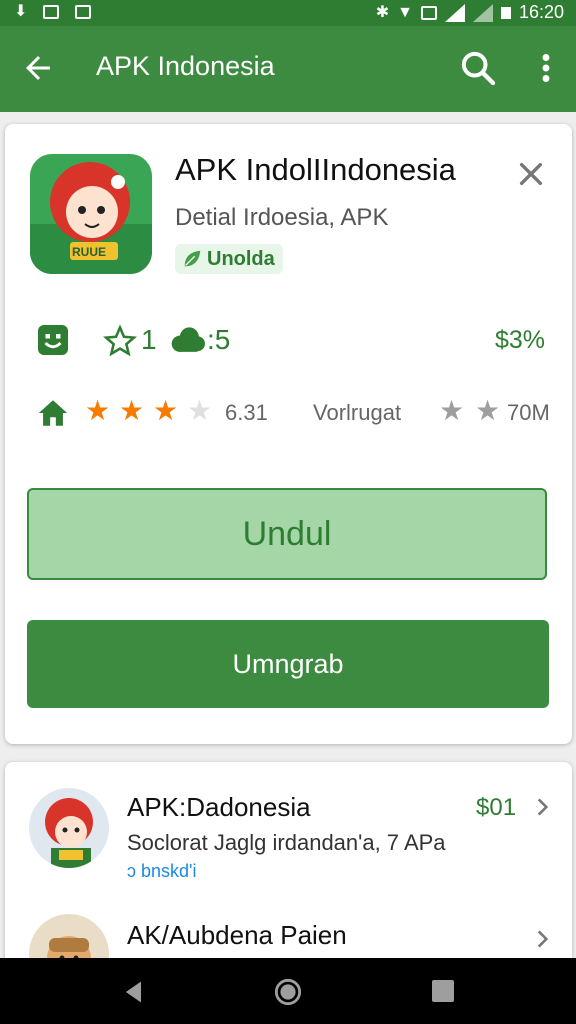 This screenshot has width=576, height=1024. I want to click on rating-value: 6.31, so click(246, 412).